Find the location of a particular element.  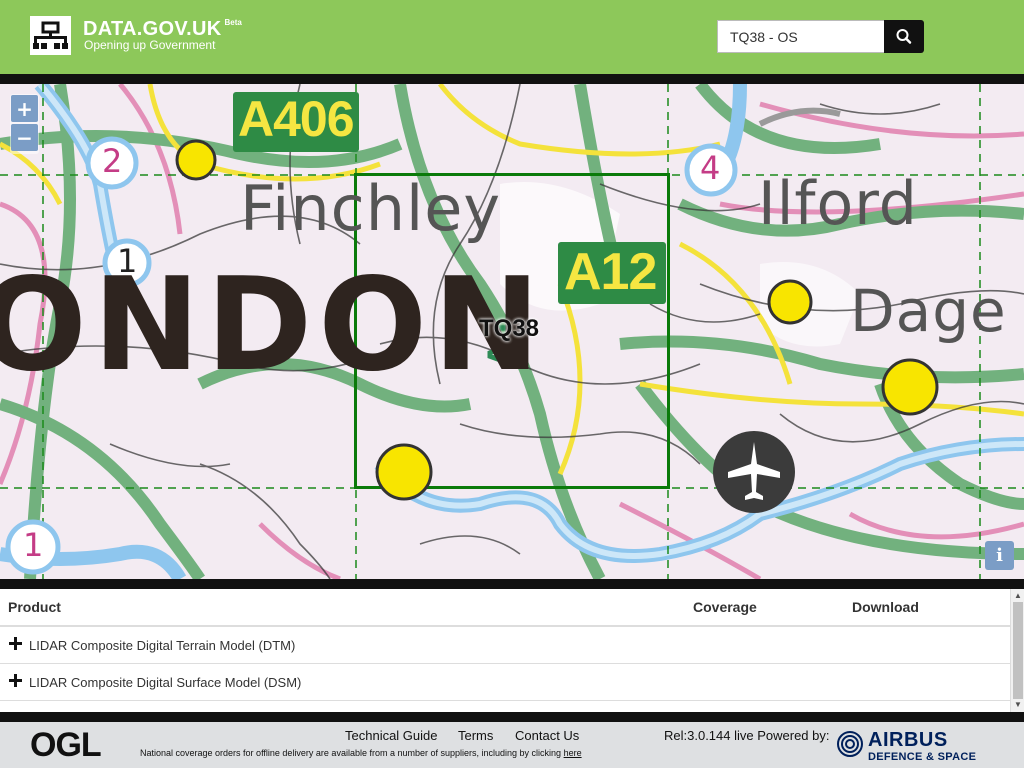

terms-link: Terms is located at coordinates (475, 735).